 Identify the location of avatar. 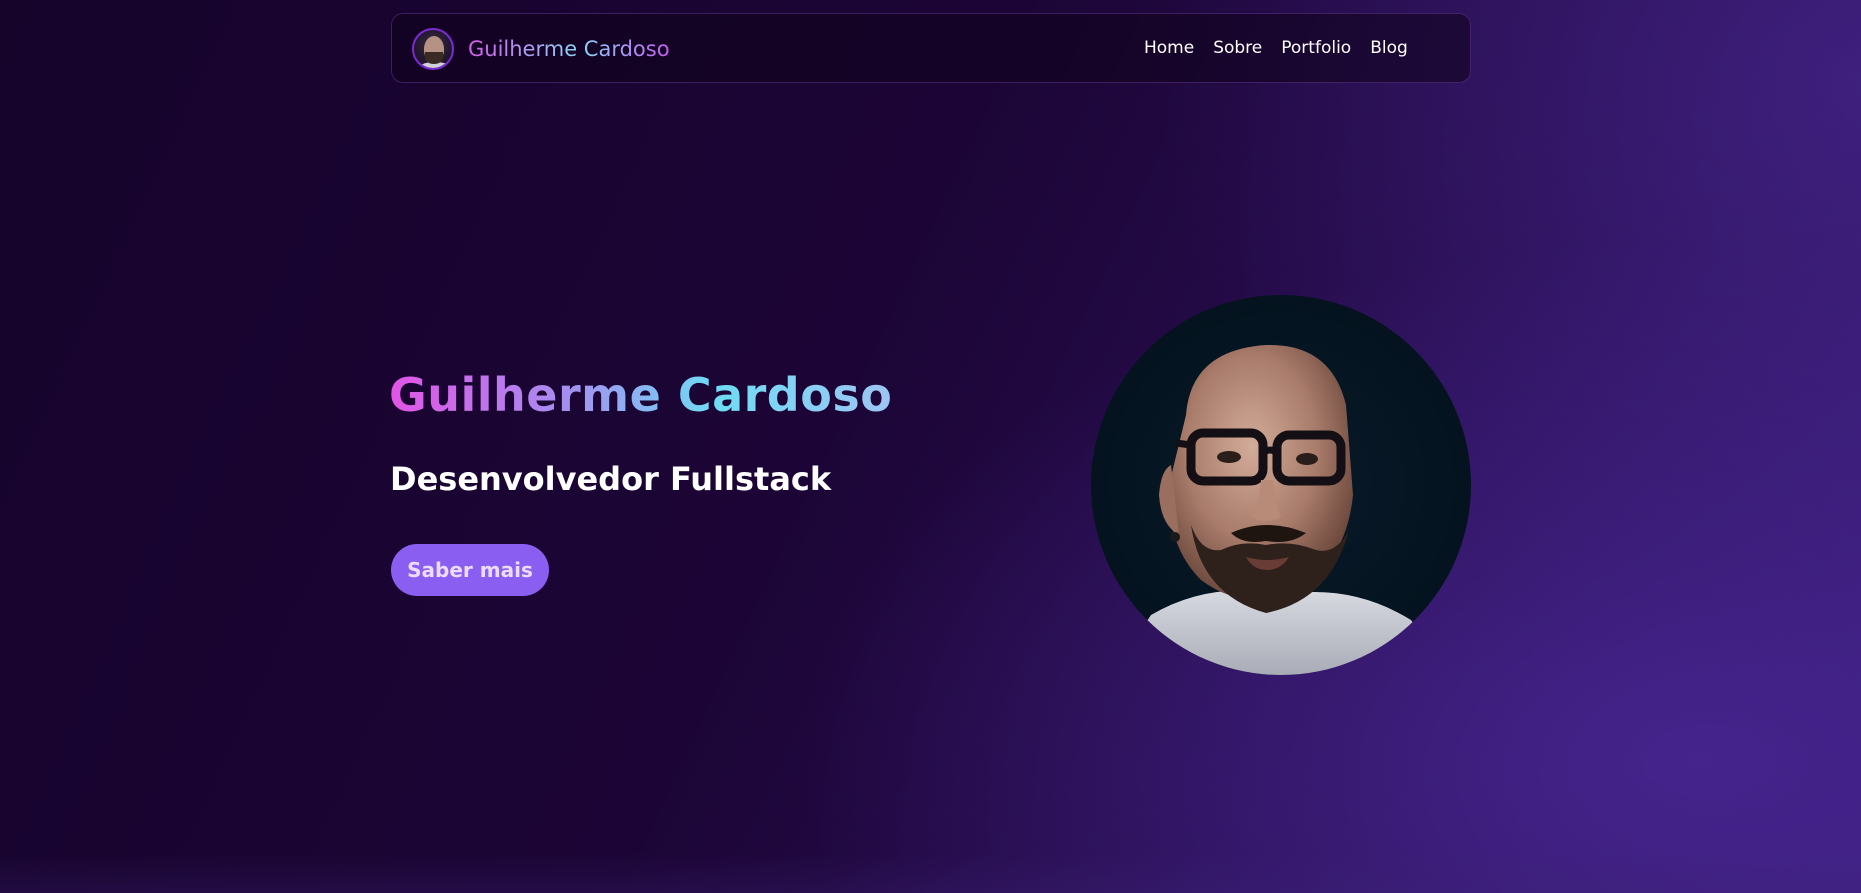
(433, 49).